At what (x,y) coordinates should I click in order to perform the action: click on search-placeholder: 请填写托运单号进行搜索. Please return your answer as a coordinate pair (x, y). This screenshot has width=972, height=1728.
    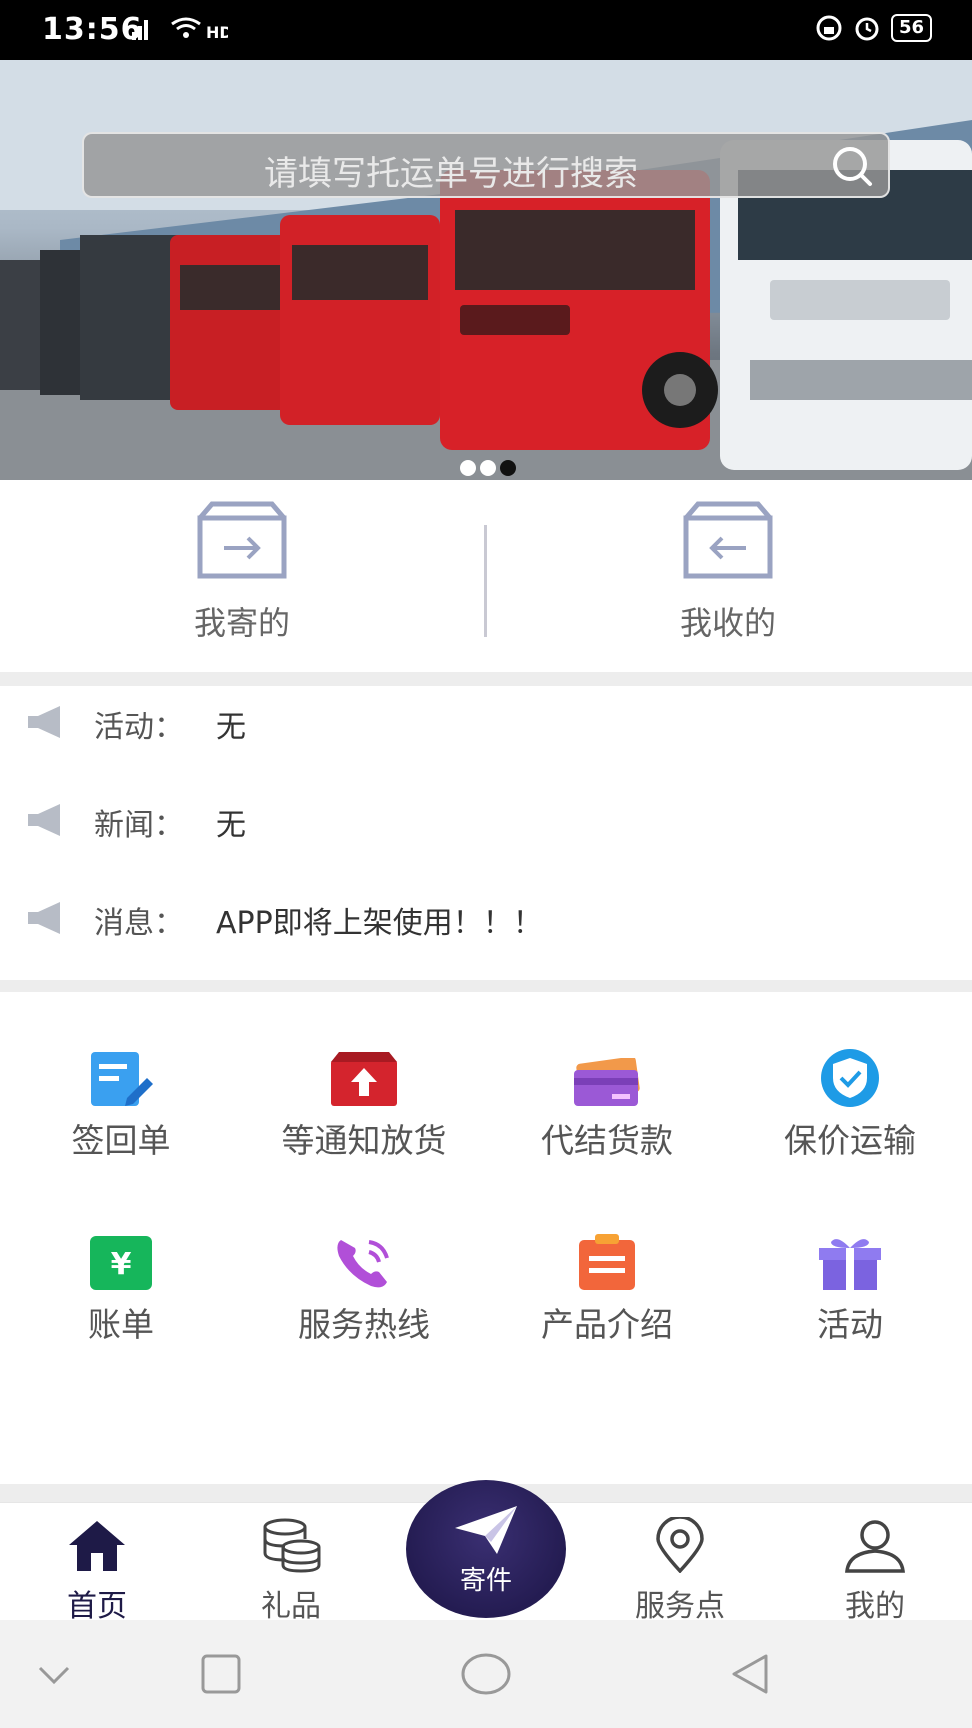
    Looking at the image, I should click on (451, 170).